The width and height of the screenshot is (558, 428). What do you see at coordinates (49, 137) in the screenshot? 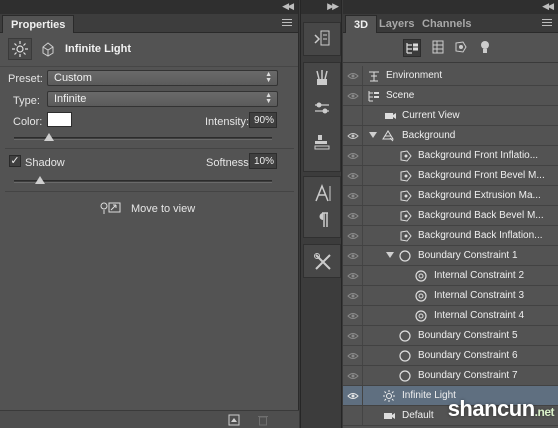
I see `intensity-slider-thumb` at bounding box center [49, 137].